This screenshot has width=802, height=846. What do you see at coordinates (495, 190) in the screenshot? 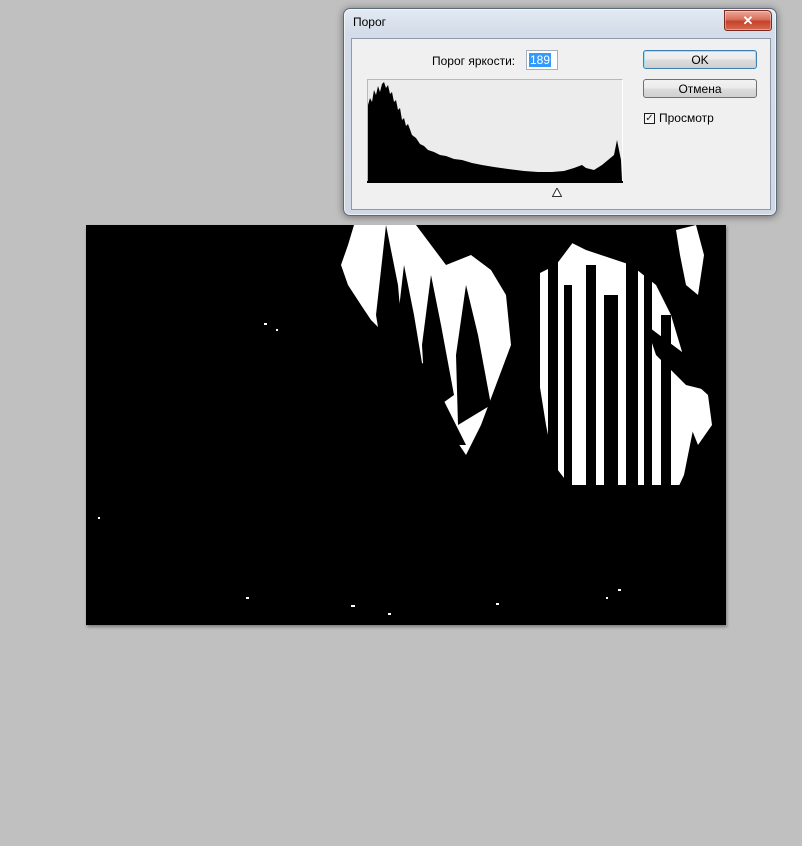
I see `threshold-slider` at bounding box center [495, 190].